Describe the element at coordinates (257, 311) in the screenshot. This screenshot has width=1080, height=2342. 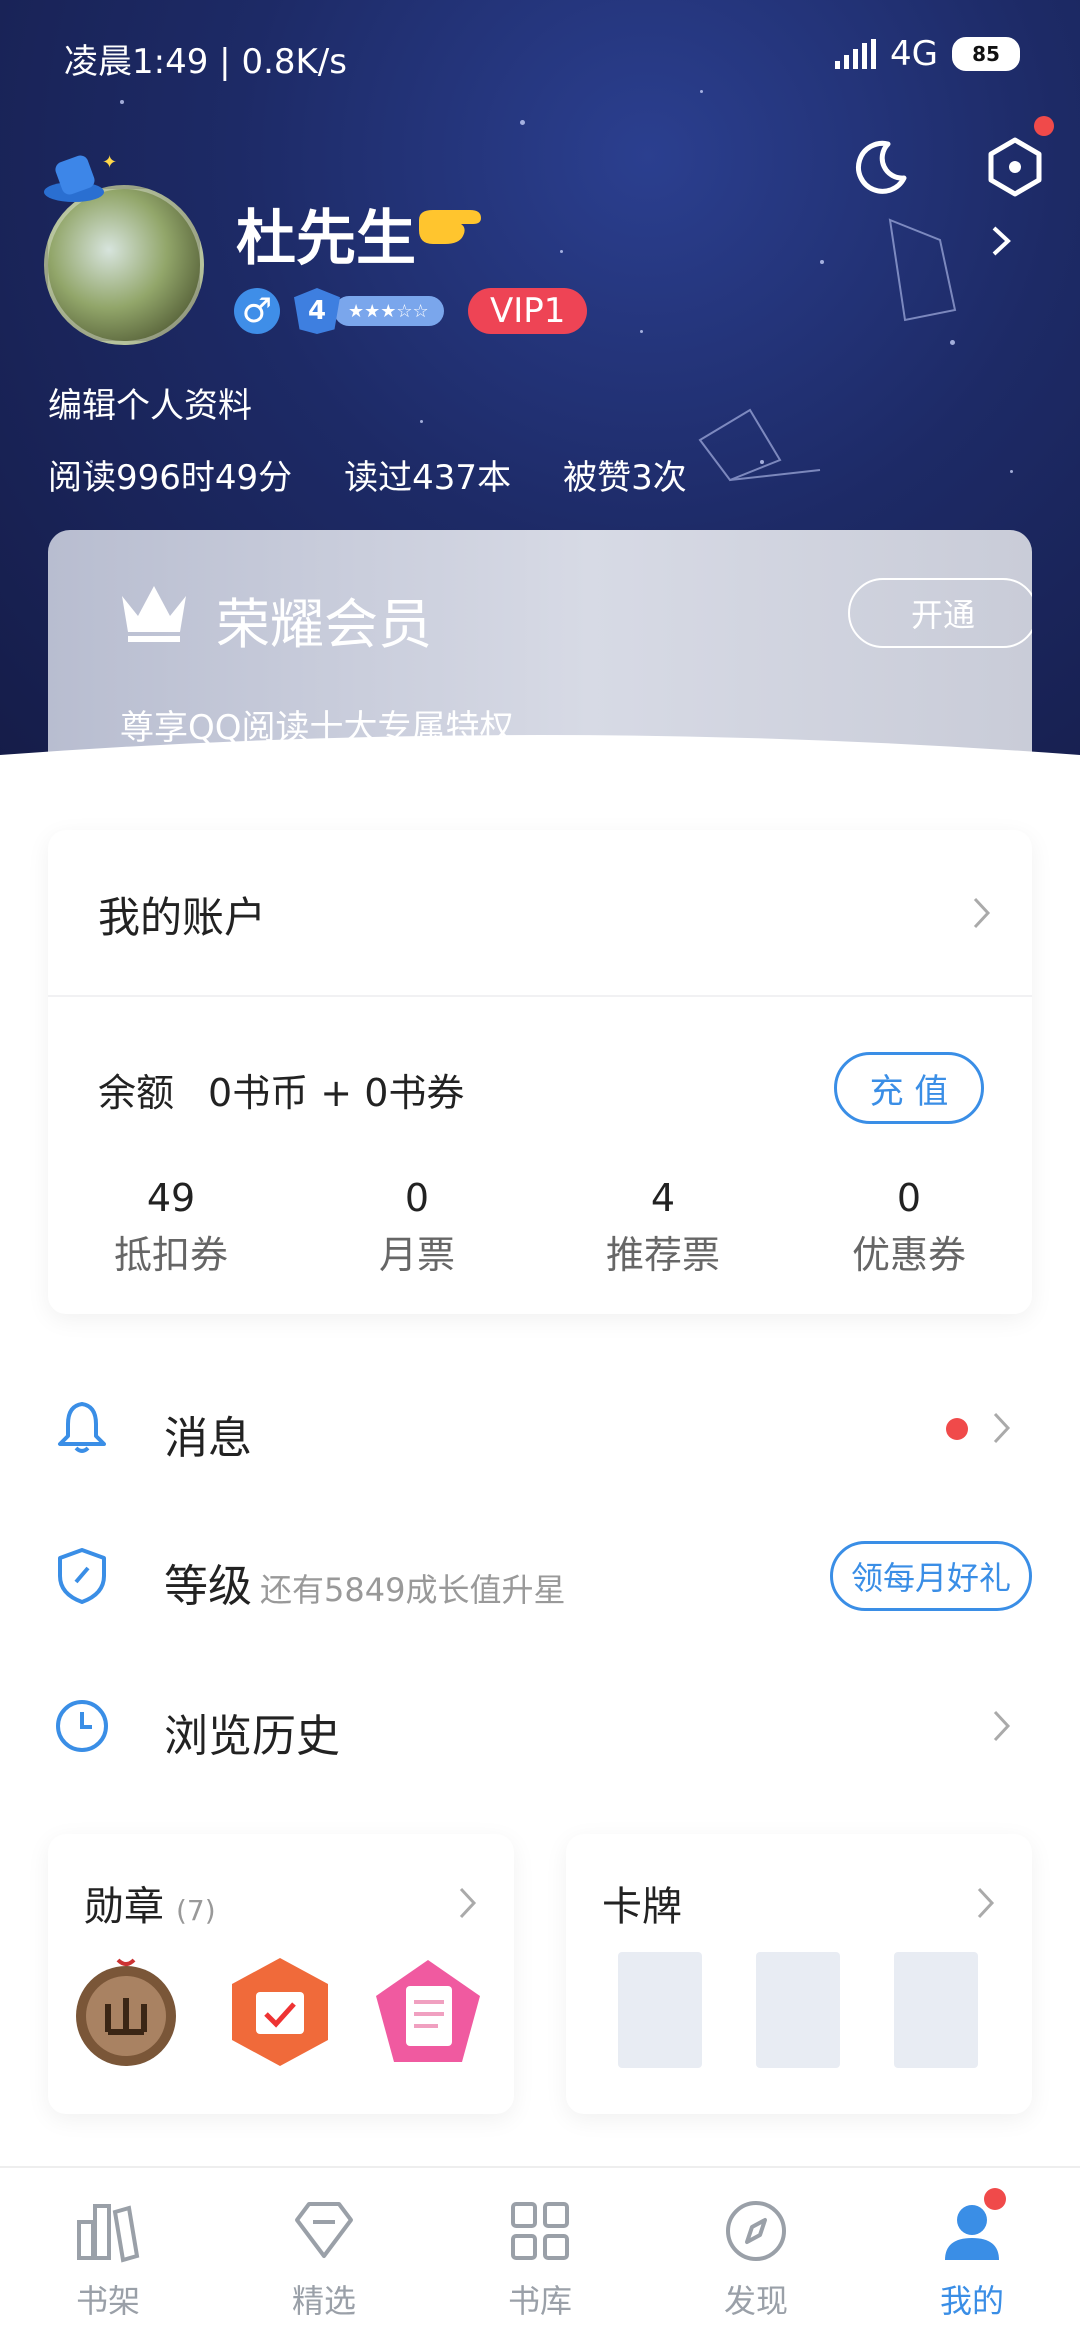
I see `male-gender-icon: ♂` at that location.